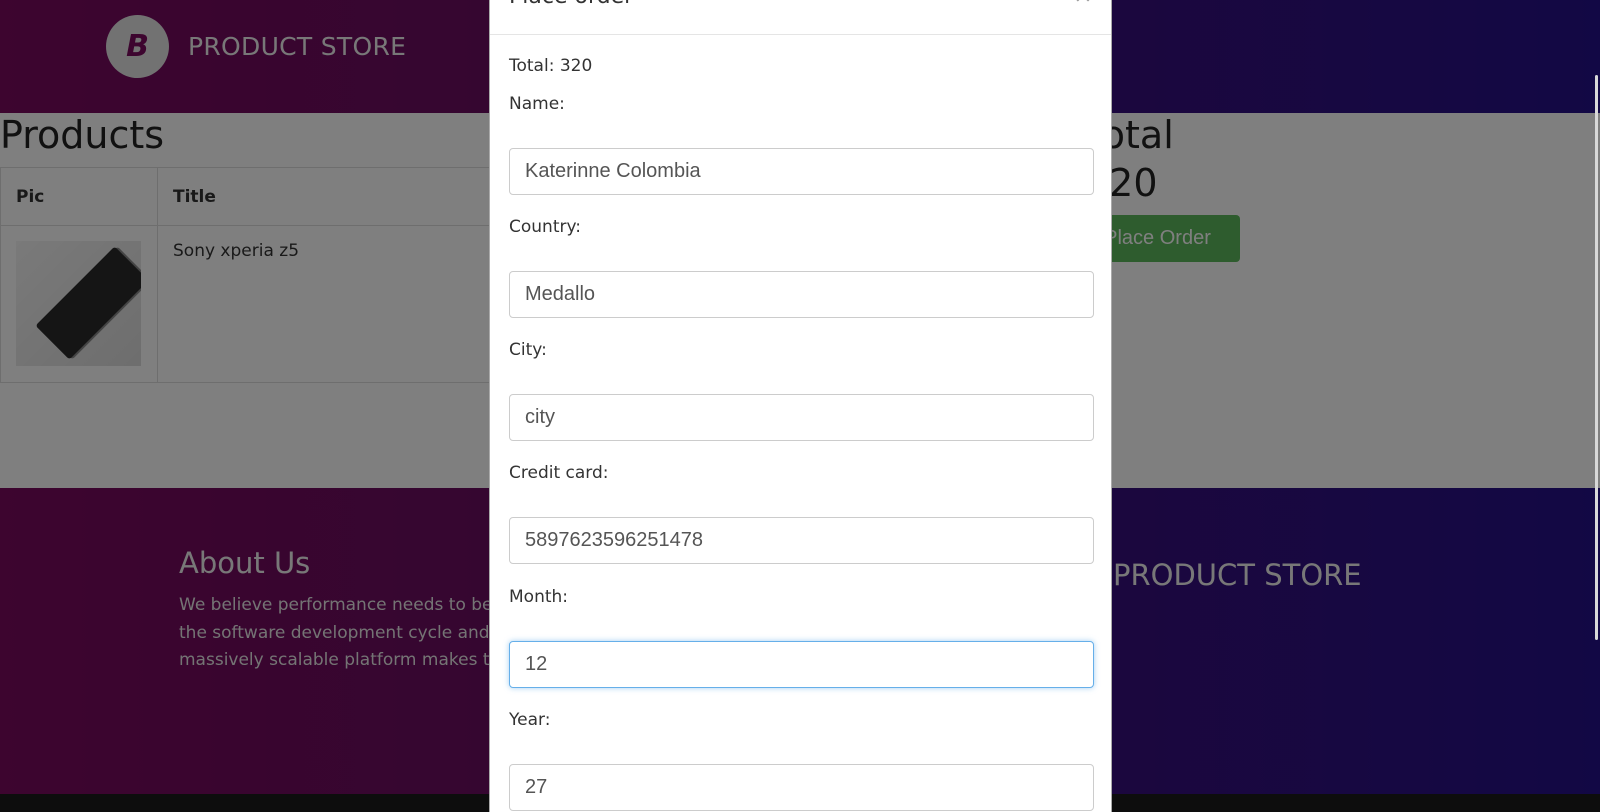 The width and height of the screenshot is (1600, 812). Describe the element at coordinates (528, 350) in the screenshot. I see `city-label: City:` at that location.